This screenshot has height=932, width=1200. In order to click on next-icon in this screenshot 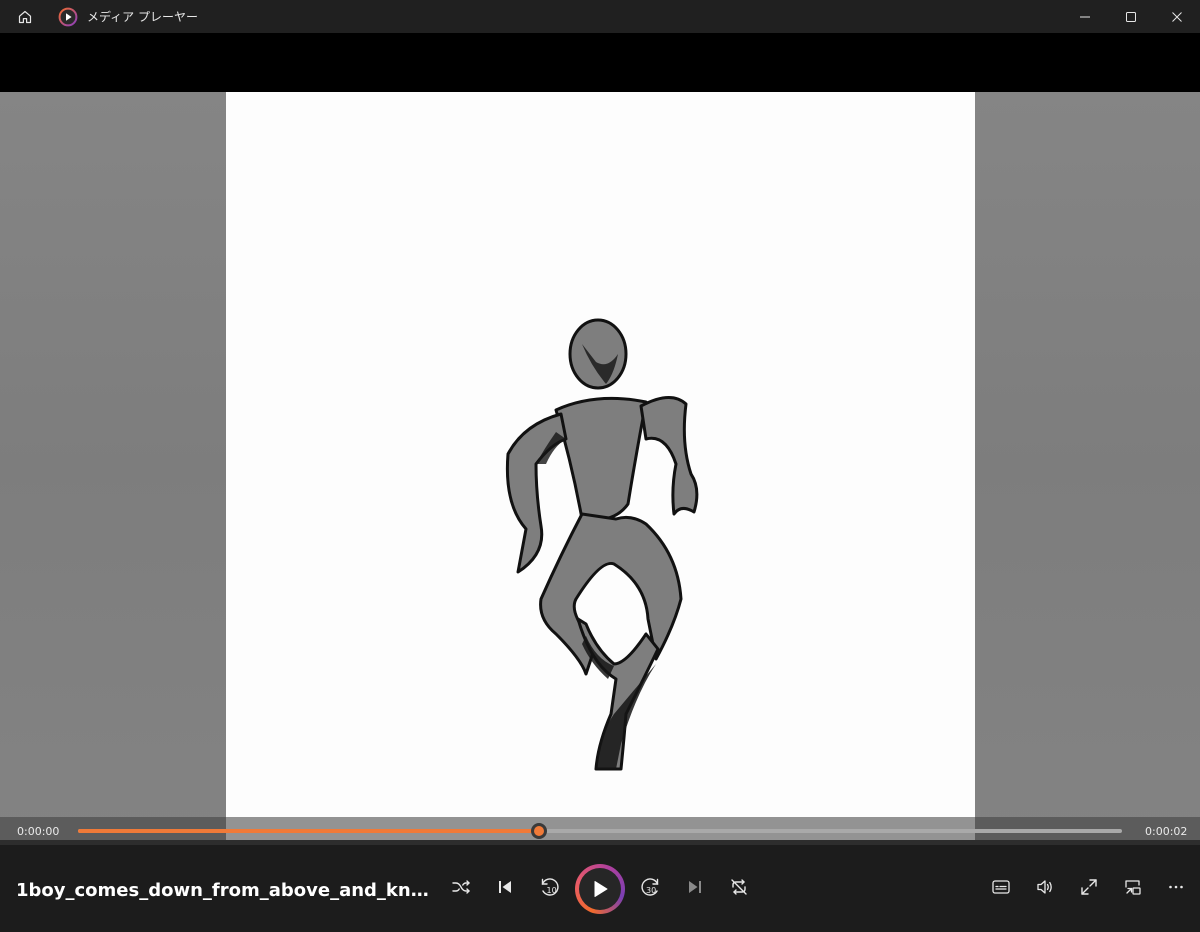, I will do `click(695, 887)`.